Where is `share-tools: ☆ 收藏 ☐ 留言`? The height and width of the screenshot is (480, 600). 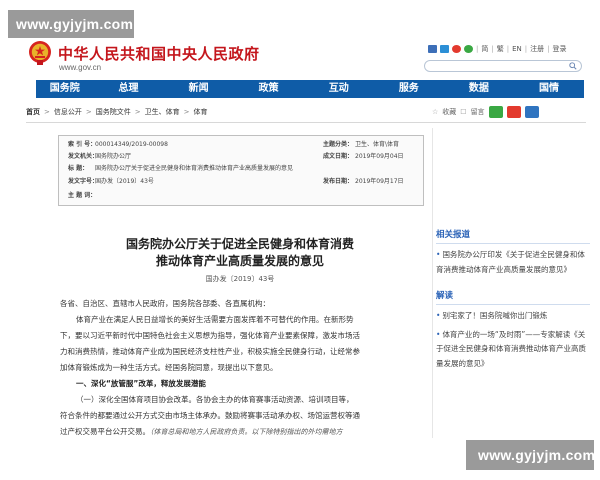
share-tools: ☆ 收藏 ☐ 留言 is located at coordinates (485, 112).